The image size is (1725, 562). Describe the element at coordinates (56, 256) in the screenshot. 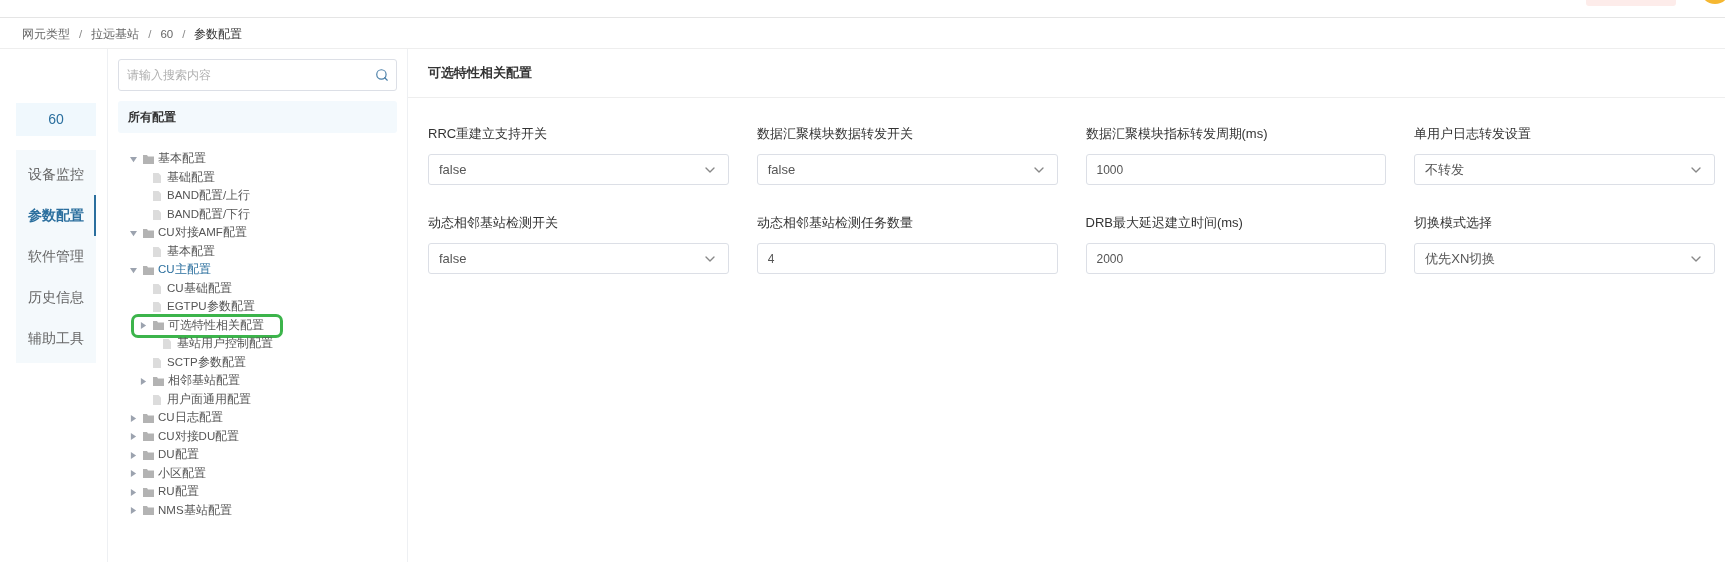

I see `nav-item: 软件管理` at that location.